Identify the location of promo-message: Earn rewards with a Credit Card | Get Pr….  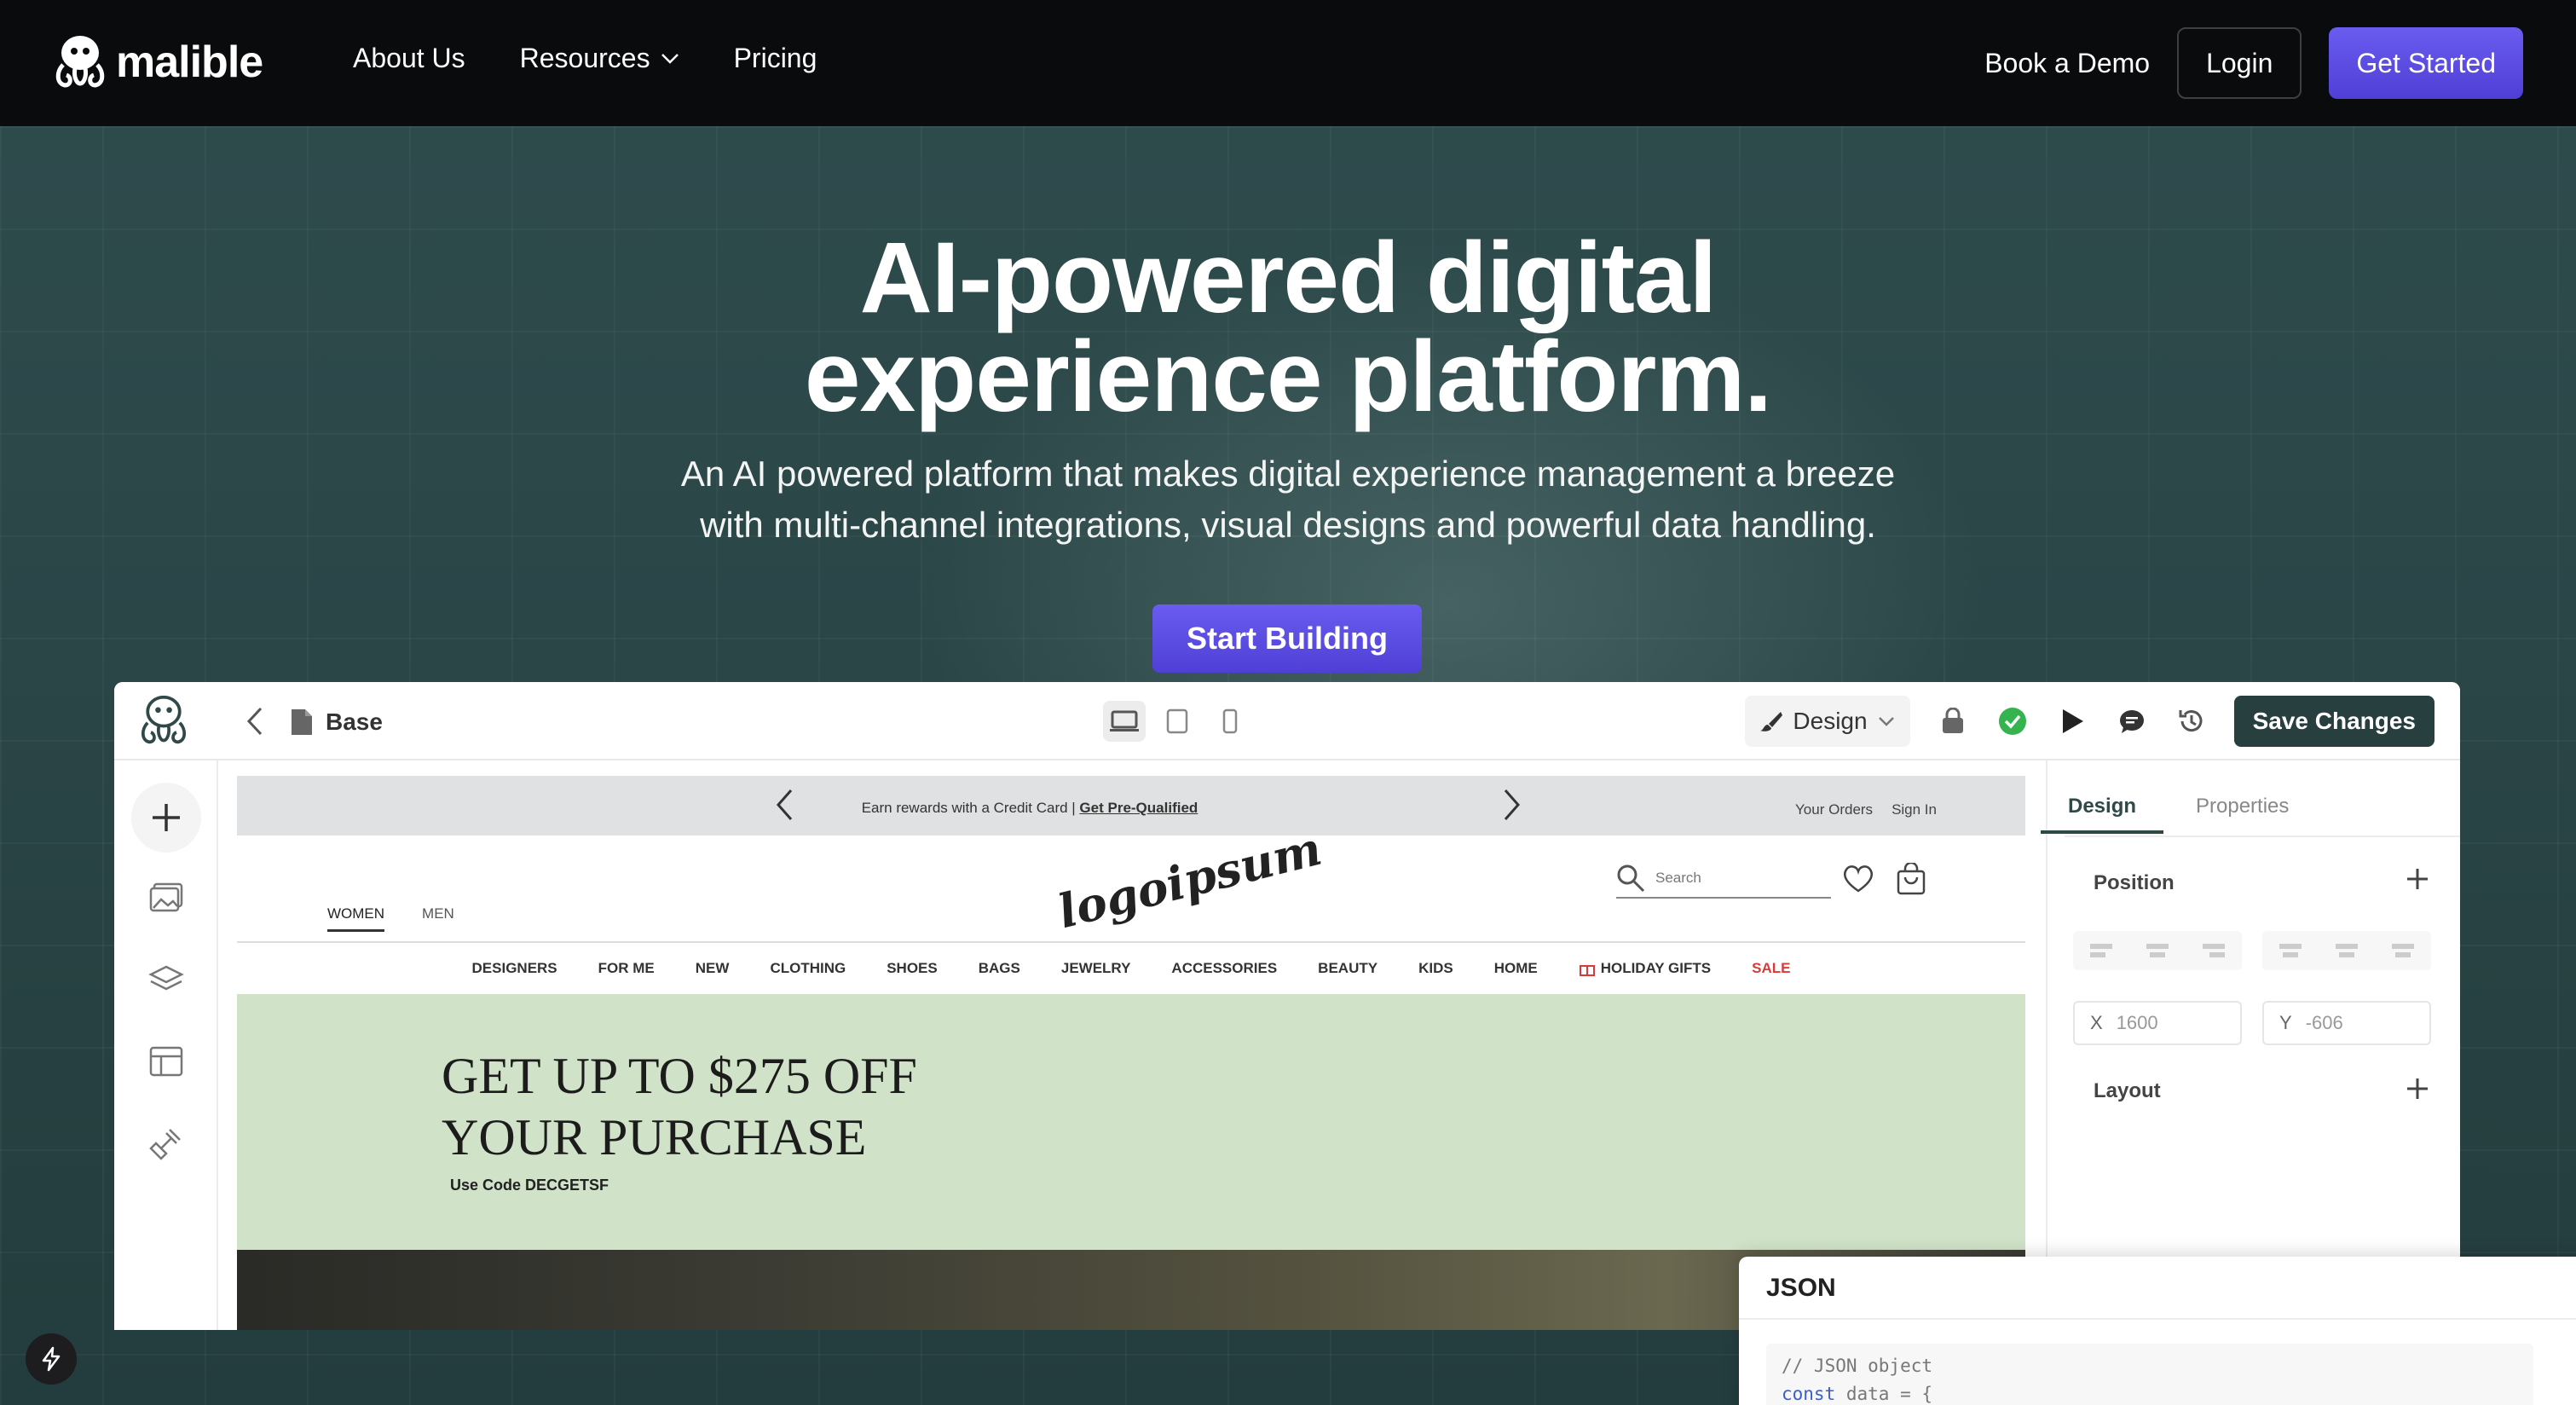
(1029, 808).